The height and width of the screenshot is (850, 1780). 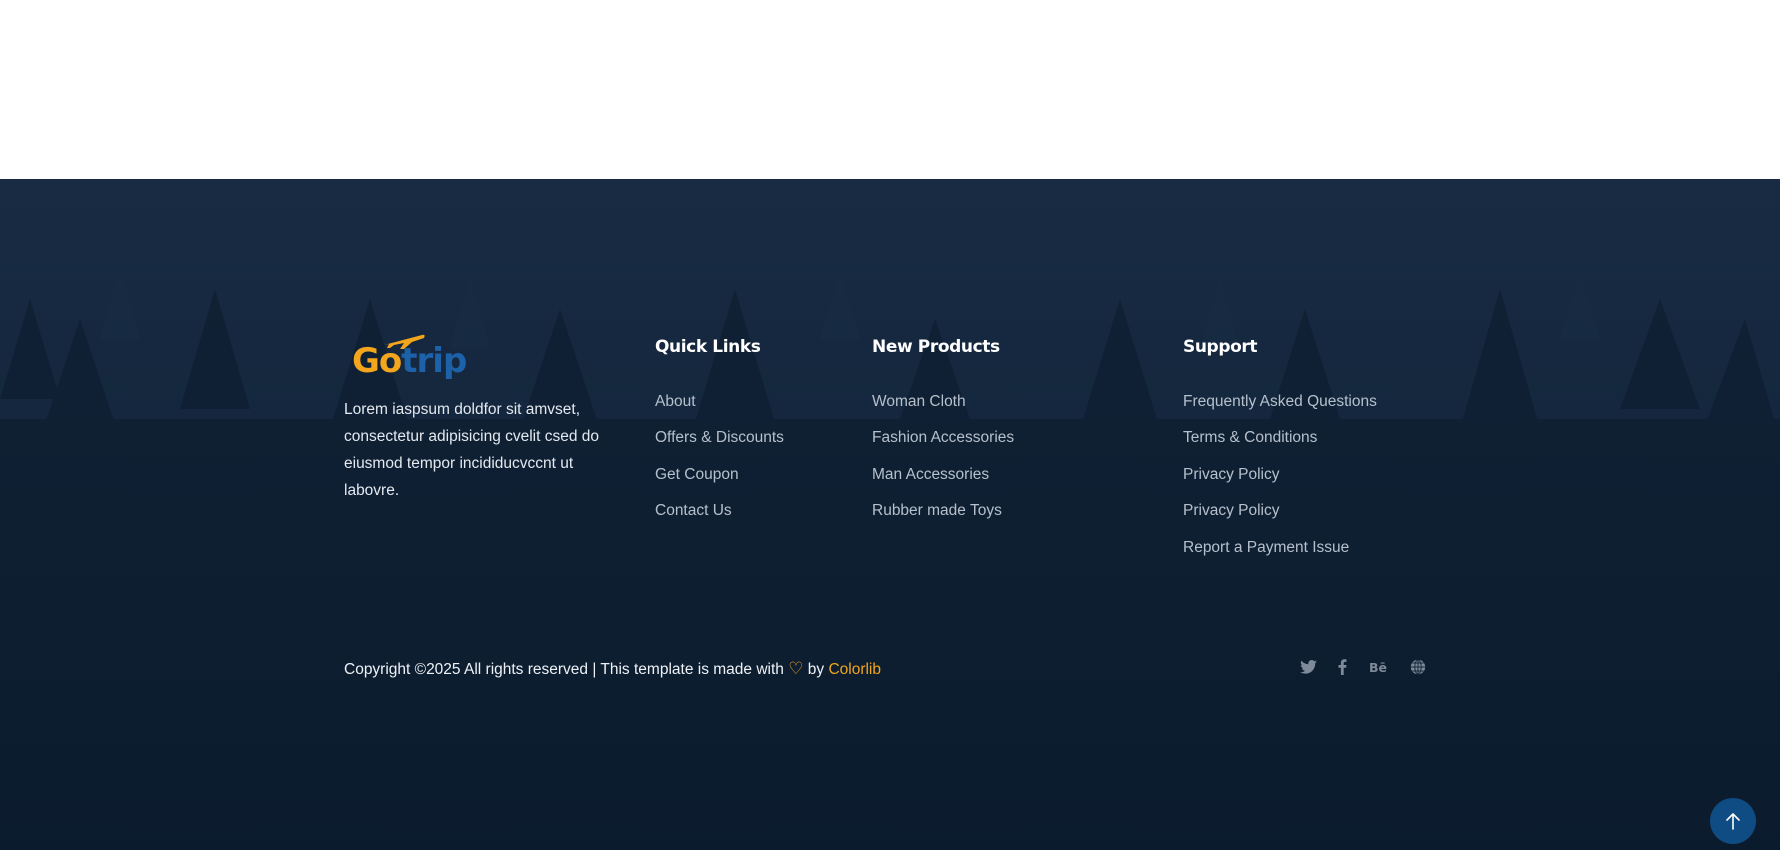 What do you see at coordinates (1220, 347) in the screenshot?
I see `support-title: Support` at bounding box center [1220, 347].